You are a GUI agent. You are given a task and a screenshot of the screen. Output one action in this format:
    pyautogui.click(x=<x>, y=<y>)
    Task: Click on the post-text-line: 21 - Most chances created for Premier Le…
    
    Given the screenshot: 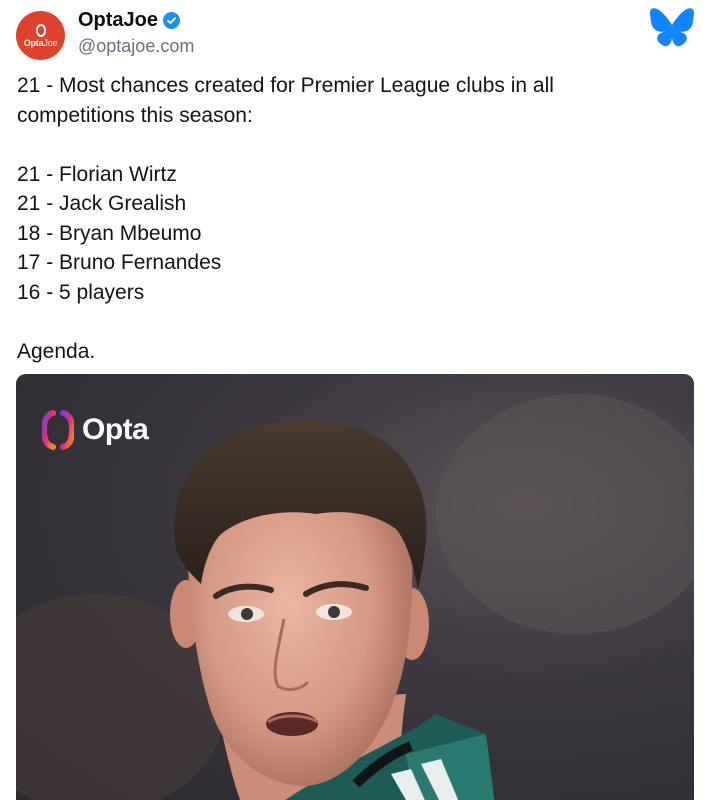 What is the action you would take?
    pyautogui.click(x=285, y=85)
    